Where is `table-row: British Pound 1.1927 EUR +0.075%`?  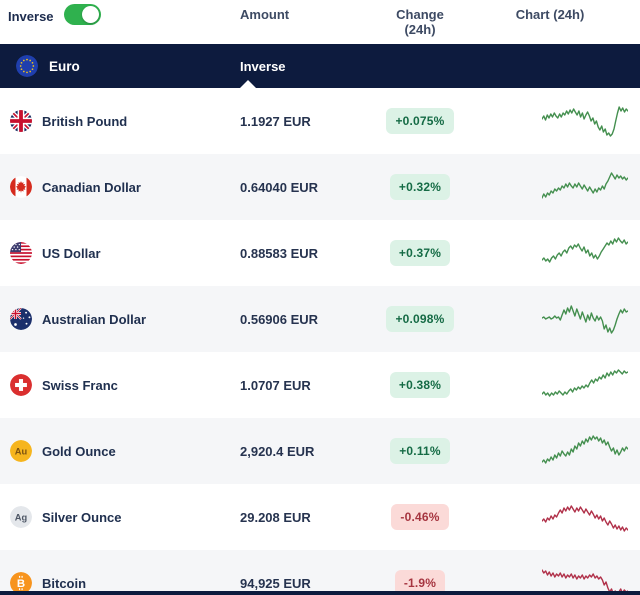
table-row: British Pound 1.1927 EUR +0.075% is located at coordinates (320, 121).